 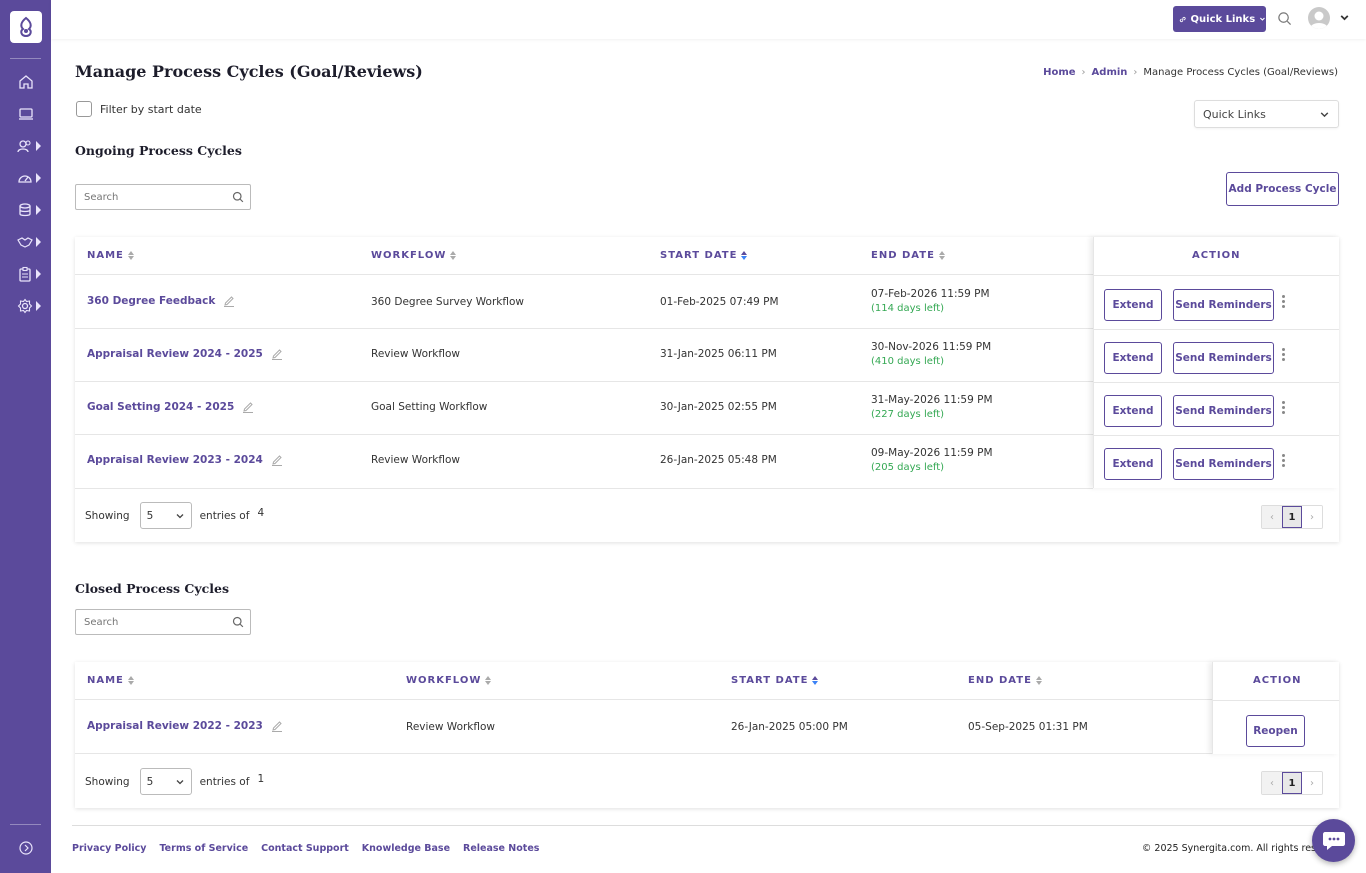 I want to click on sidebar-item-data, so click(x=25, y=210).